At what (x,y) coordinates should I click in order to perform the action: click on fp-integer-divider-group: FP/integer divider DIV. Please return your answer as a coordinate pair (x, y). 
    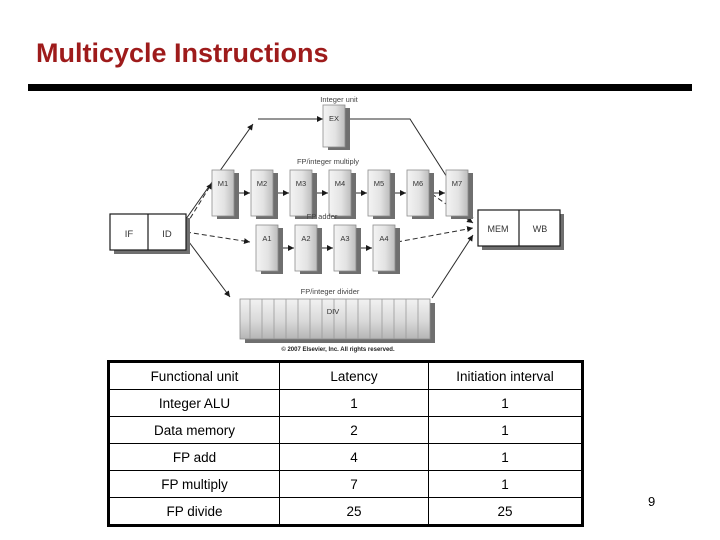
    Looking at the image, I should click on (337, 315).